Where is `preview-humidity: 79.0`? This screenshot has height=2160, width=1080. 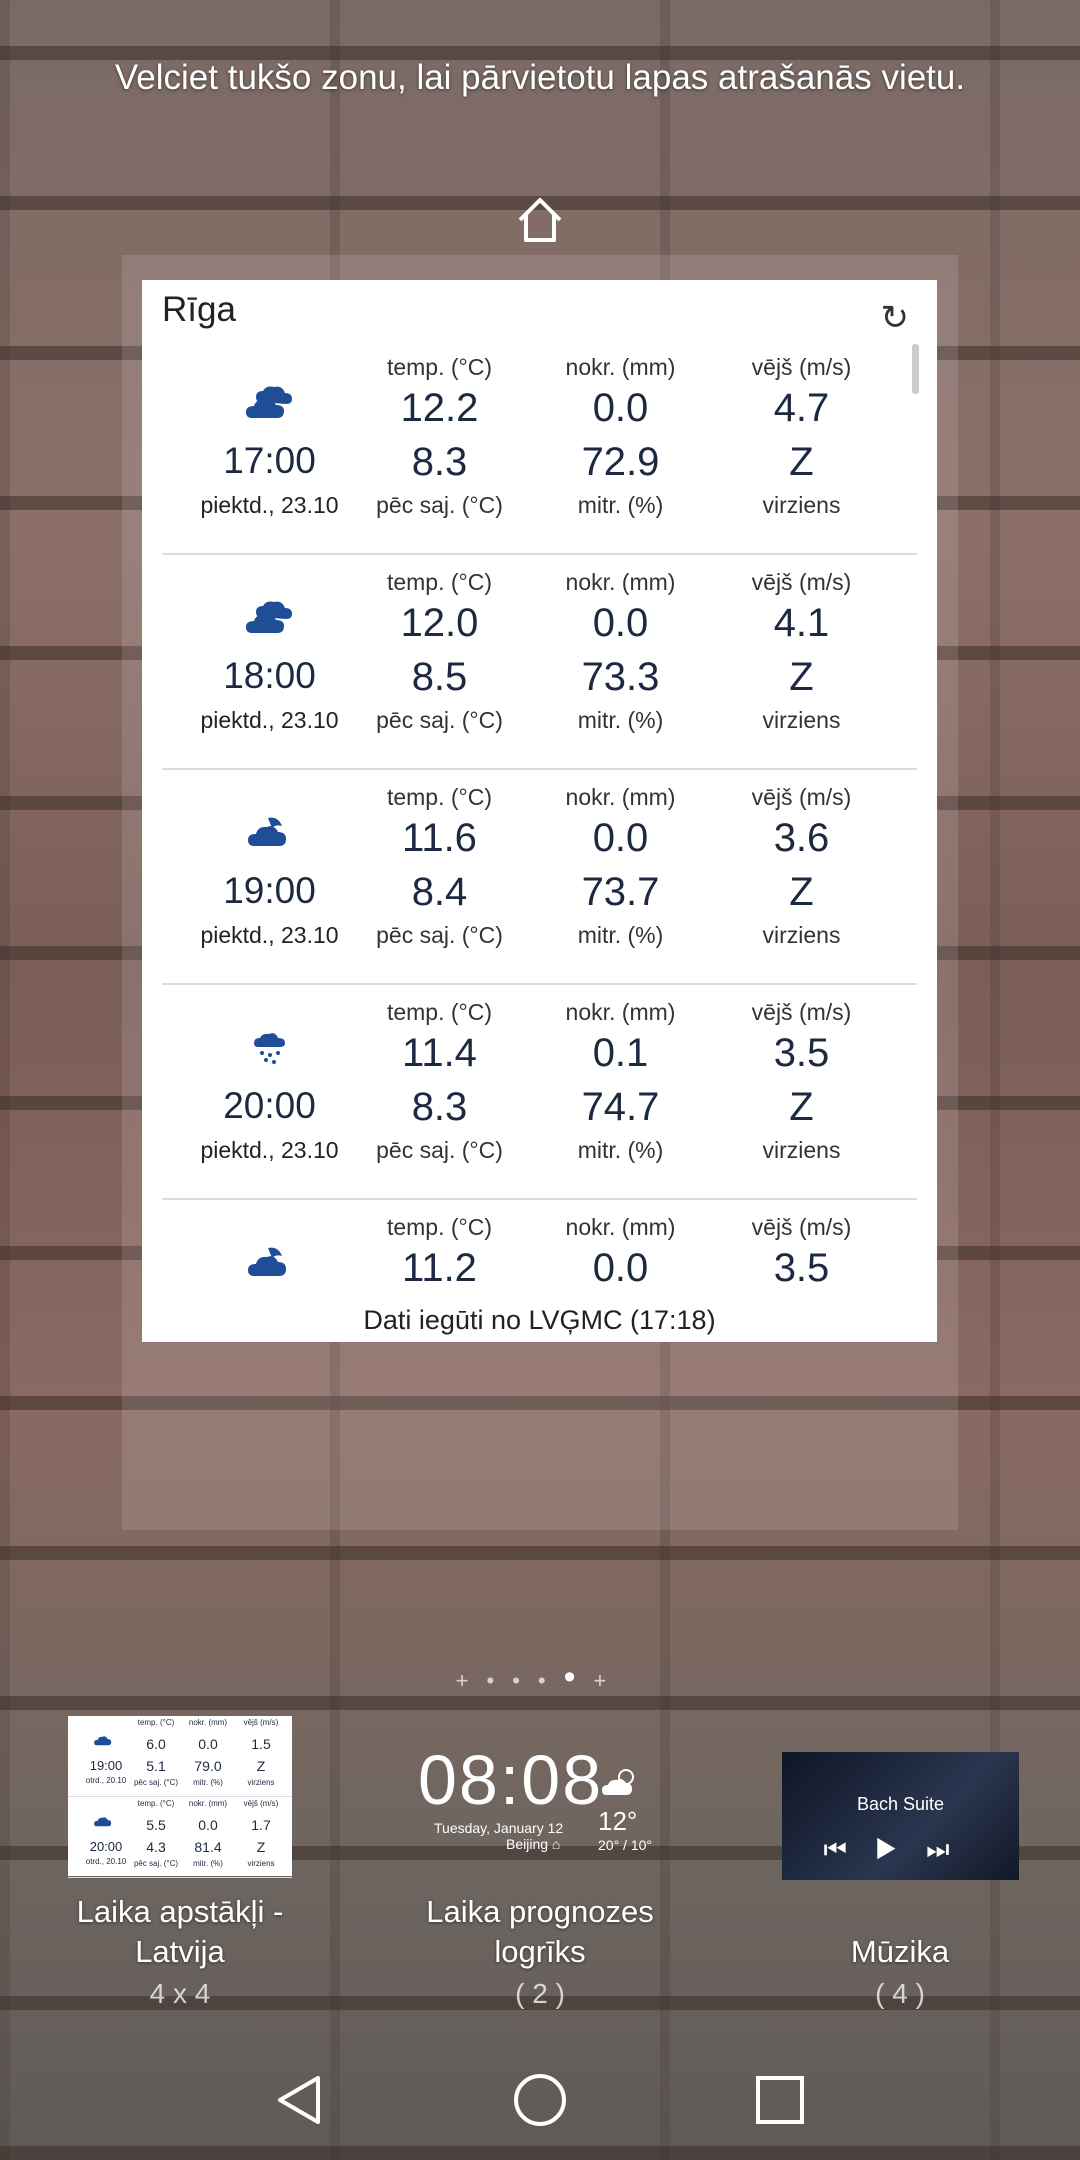 preview-humidity: 79.0 is located at coordinates (208, 1766).